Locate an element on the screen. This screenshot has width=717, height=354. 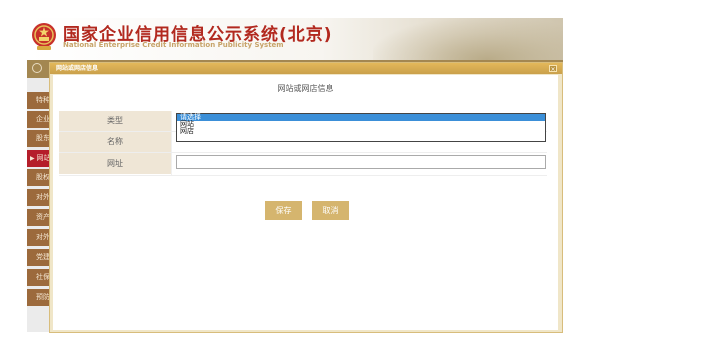
sidebar-item: 企业 is located at coordinates (39, 119).